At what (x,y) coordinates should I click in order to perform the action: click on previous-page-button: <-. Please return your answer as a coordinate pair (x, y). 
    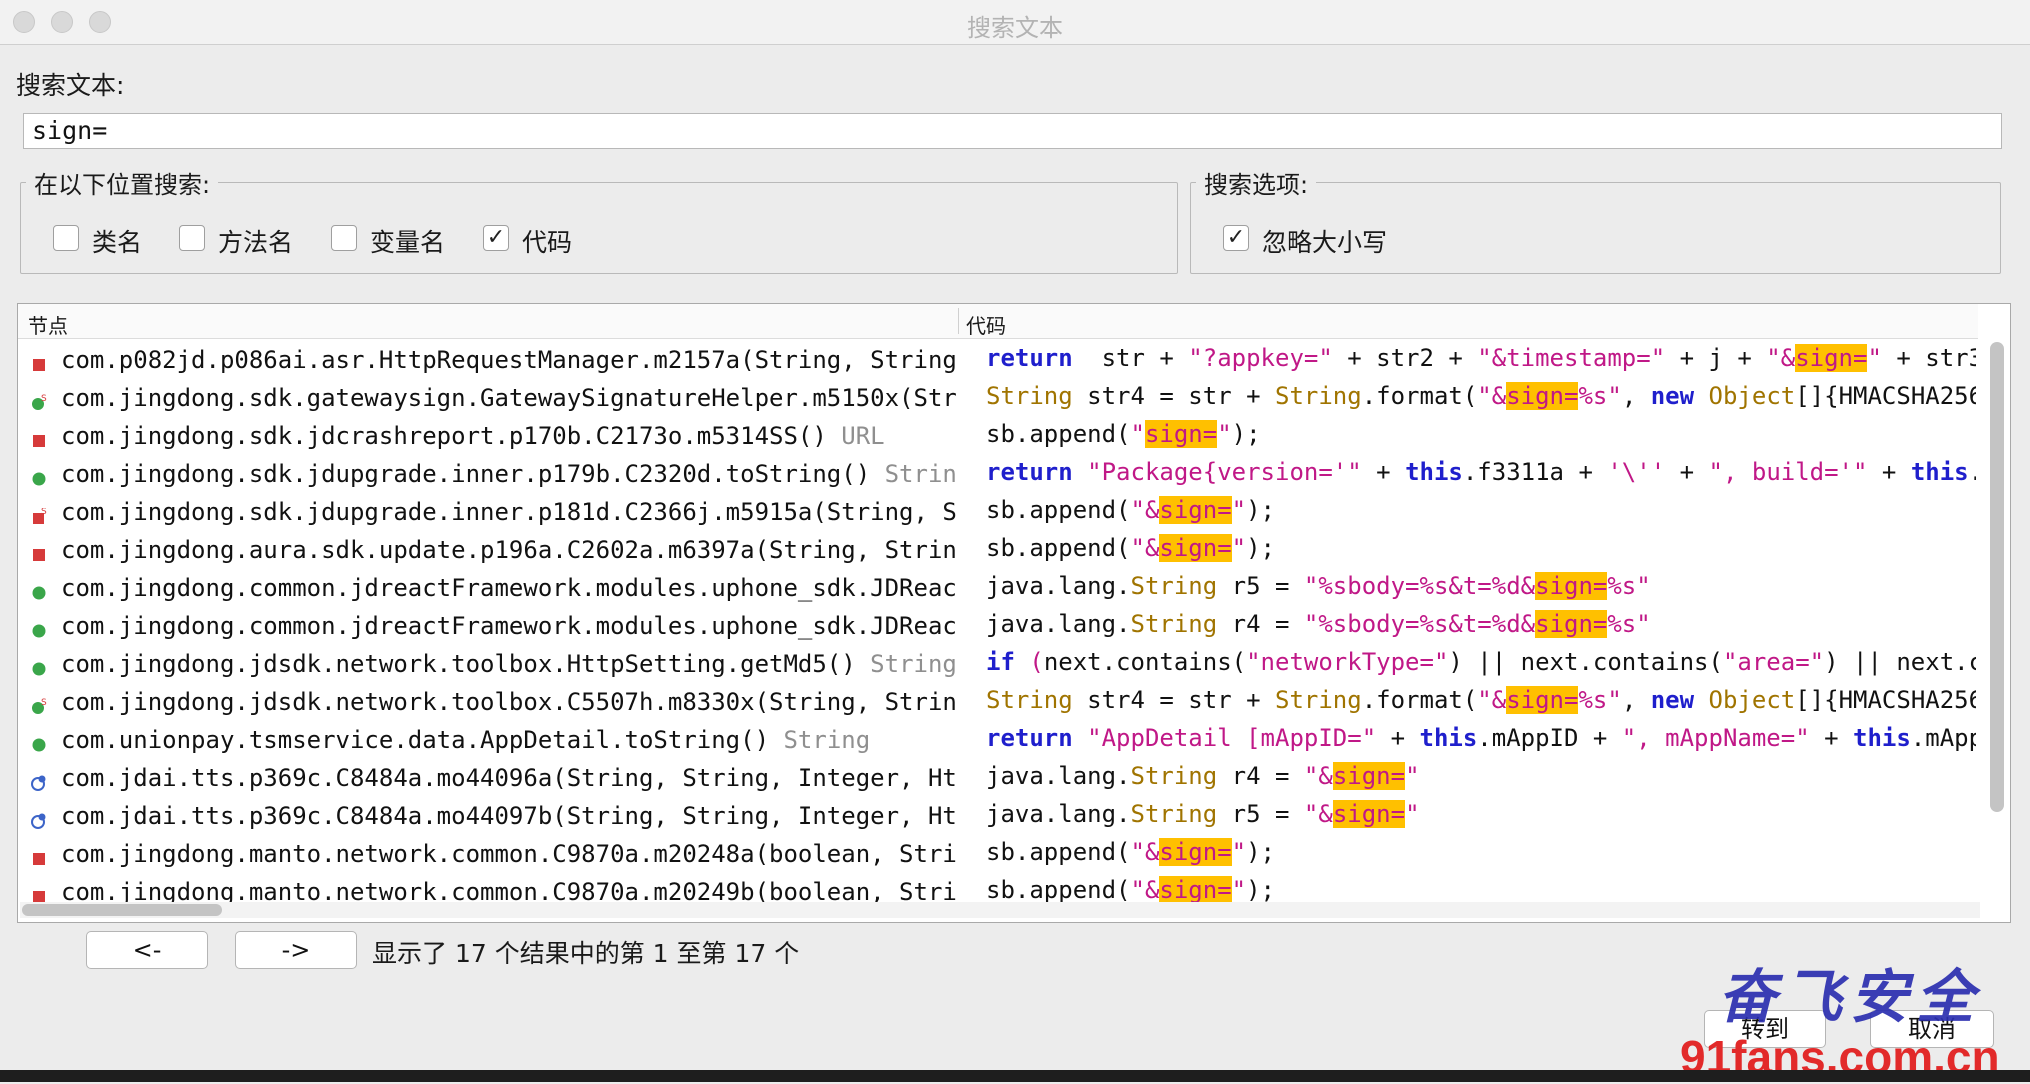
    Looking at the image, I should click on (147, 950).